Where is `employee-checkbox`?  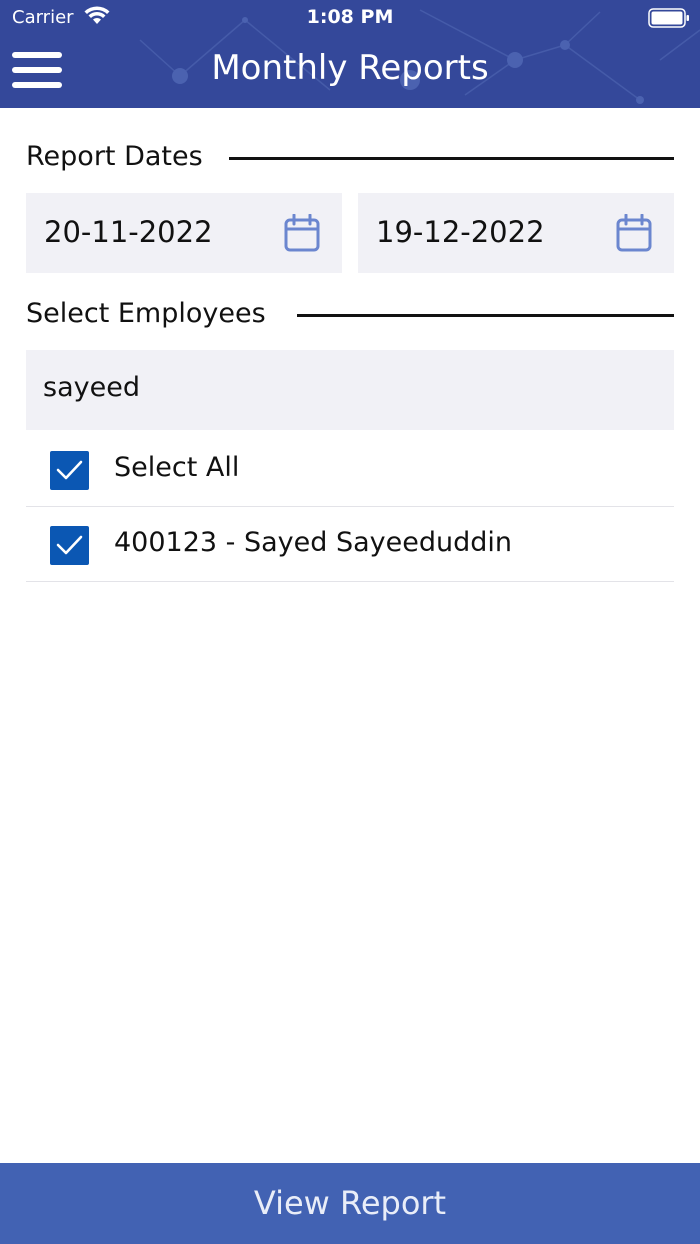 employee-checkbox is located at coordinates (69, 545).